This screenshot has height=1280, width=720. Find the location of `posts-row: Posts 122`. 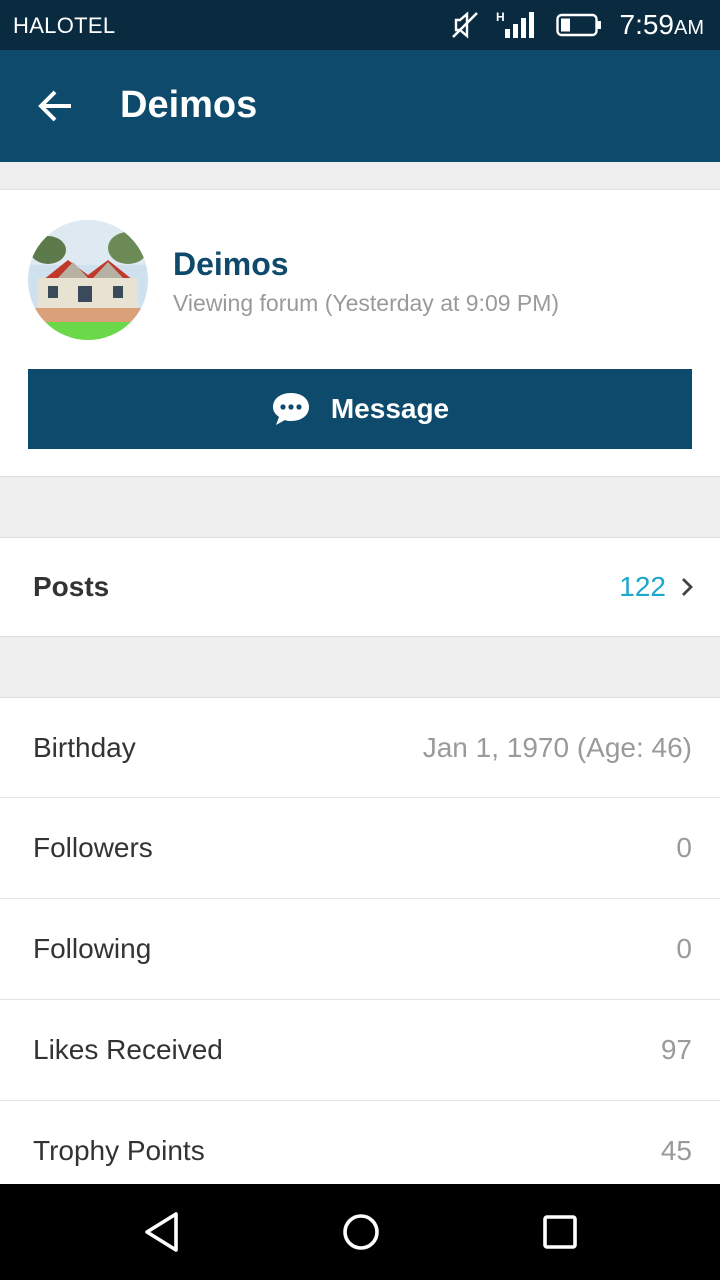

posts-row: Posts 122 is located at coordinates (360, 587).